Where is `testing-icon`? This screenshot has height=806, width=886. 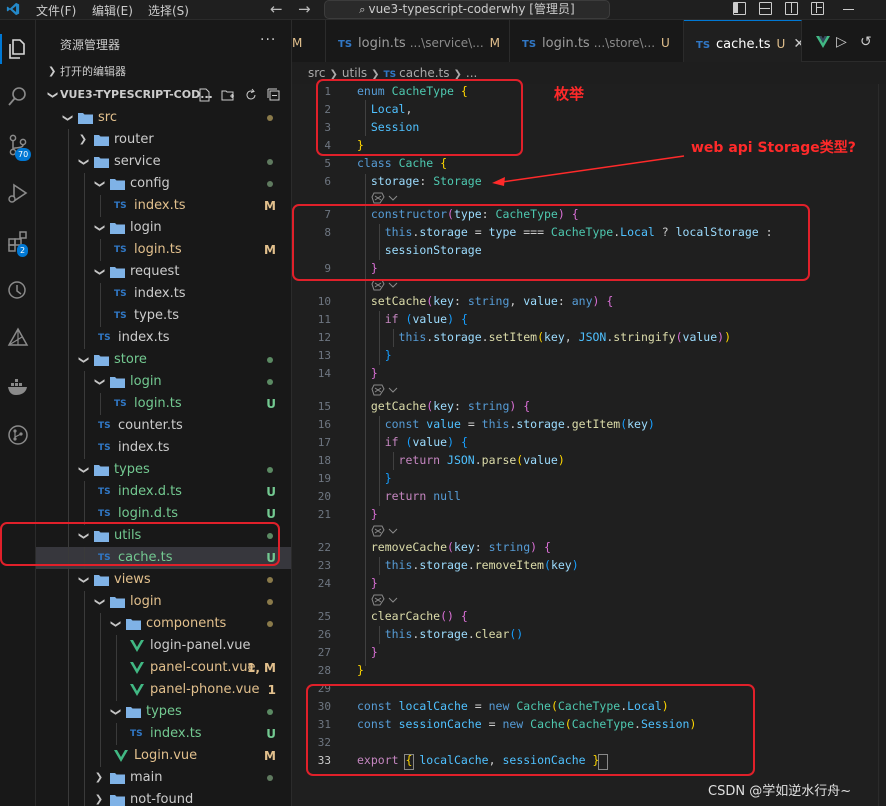
testing-icon is located at coordinates (18, 339).